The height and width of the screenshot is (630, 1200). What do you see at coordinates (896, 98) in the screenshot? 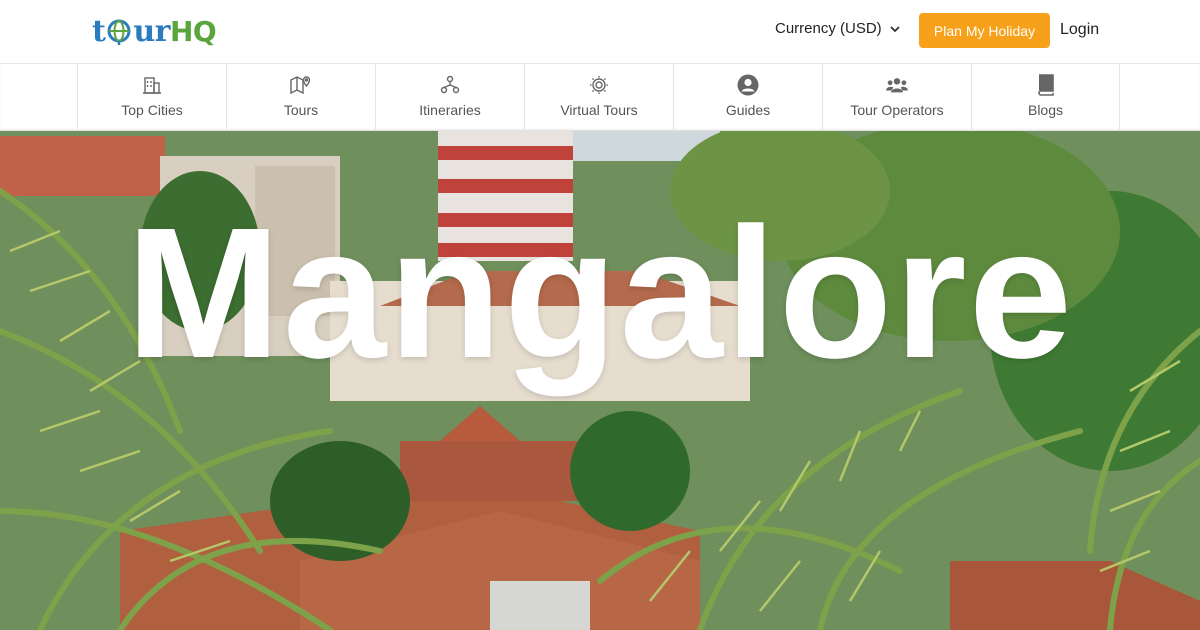
I see `nav-item-tour-operators: Tour Operators` at bounding box center [896, 98].